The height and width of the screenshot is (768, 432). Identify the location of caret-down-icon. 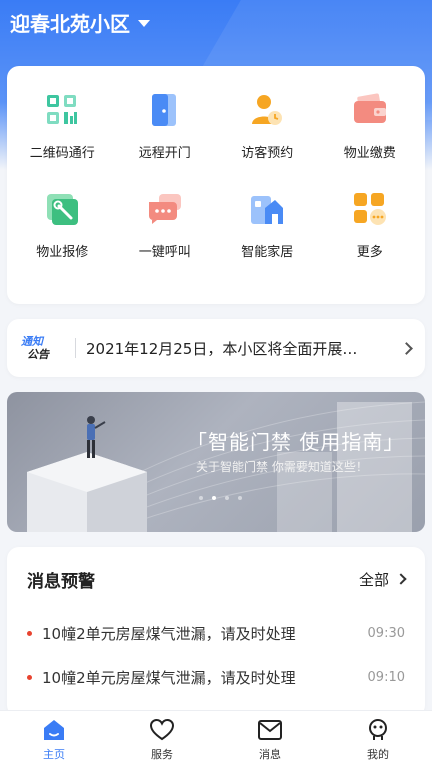
(144, 23).